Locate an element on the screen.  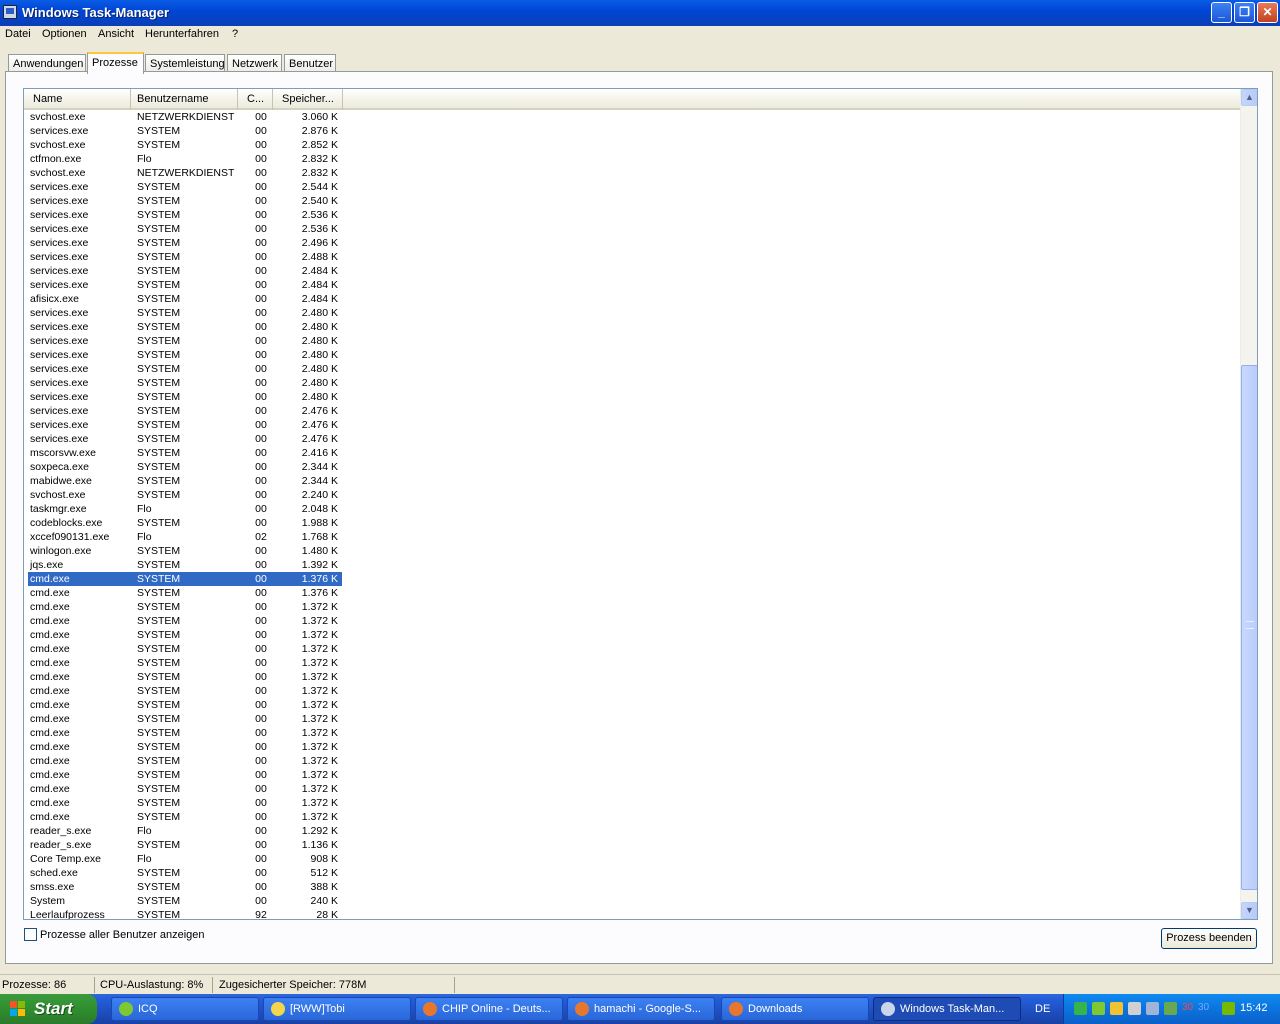
menu-herunterfahren: Herunterfahren is located at coordinates (182, 34).